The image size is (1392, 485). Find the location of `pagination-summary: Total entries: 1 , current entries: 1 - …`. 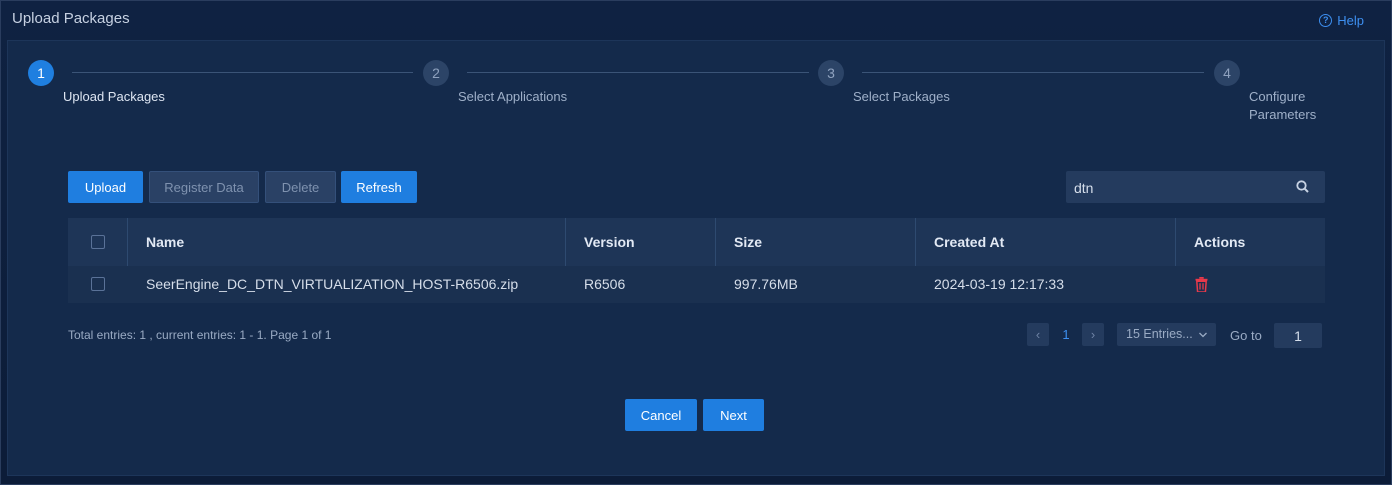

pagination-summary: Total entries: 1 , current entries: 1 - … is located at coordinates (200, 335).